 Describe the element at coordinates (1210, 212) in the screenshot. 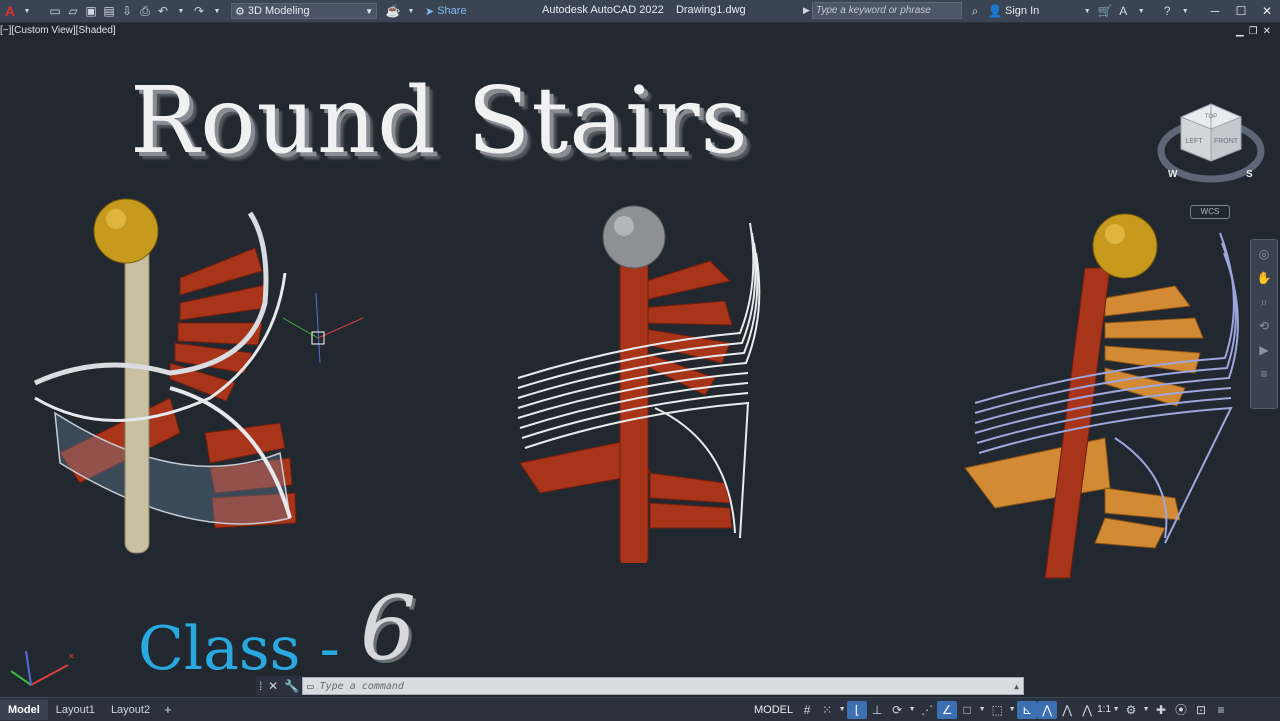

I see `wcs-menu: WCS` at that location.